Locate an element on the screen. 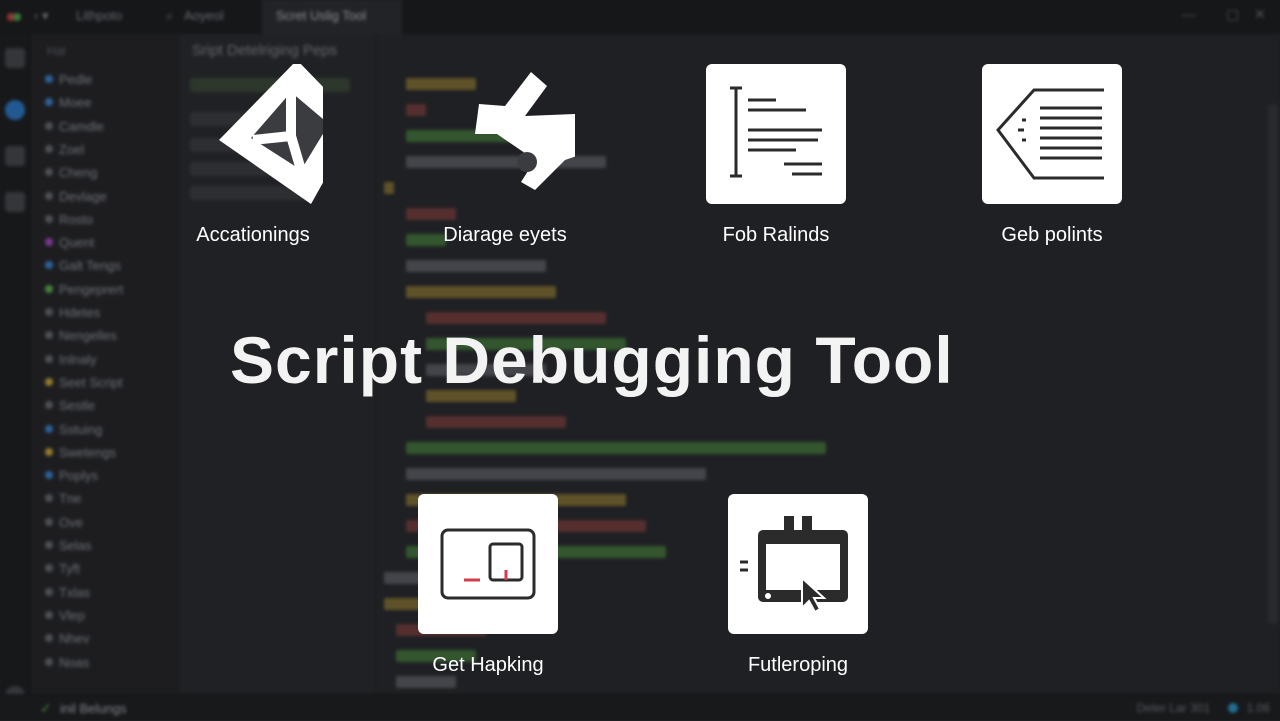  feature-label: Fob Ralinds is located at coordinates (776, 235).